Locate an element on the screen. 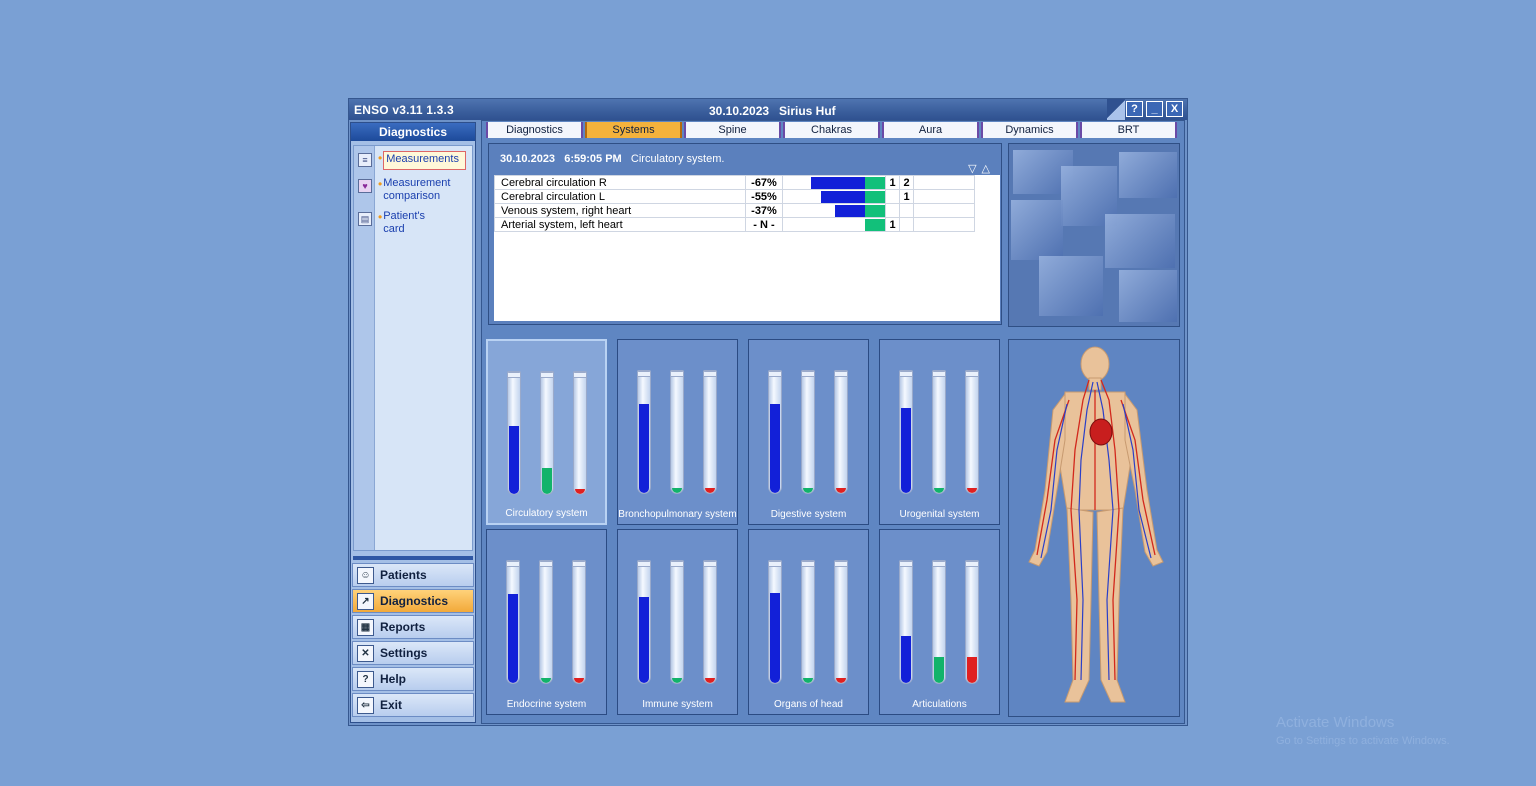  nav-label: Diagnostics is located at coordinates (414, 601).